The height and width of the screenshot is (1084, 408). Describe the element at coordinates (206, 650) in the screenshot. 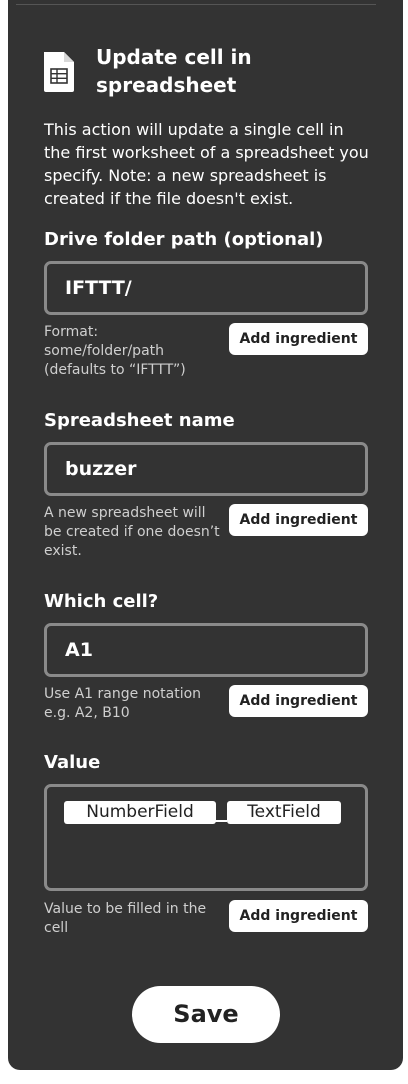

I see `which-cell-input: A1` at that location.